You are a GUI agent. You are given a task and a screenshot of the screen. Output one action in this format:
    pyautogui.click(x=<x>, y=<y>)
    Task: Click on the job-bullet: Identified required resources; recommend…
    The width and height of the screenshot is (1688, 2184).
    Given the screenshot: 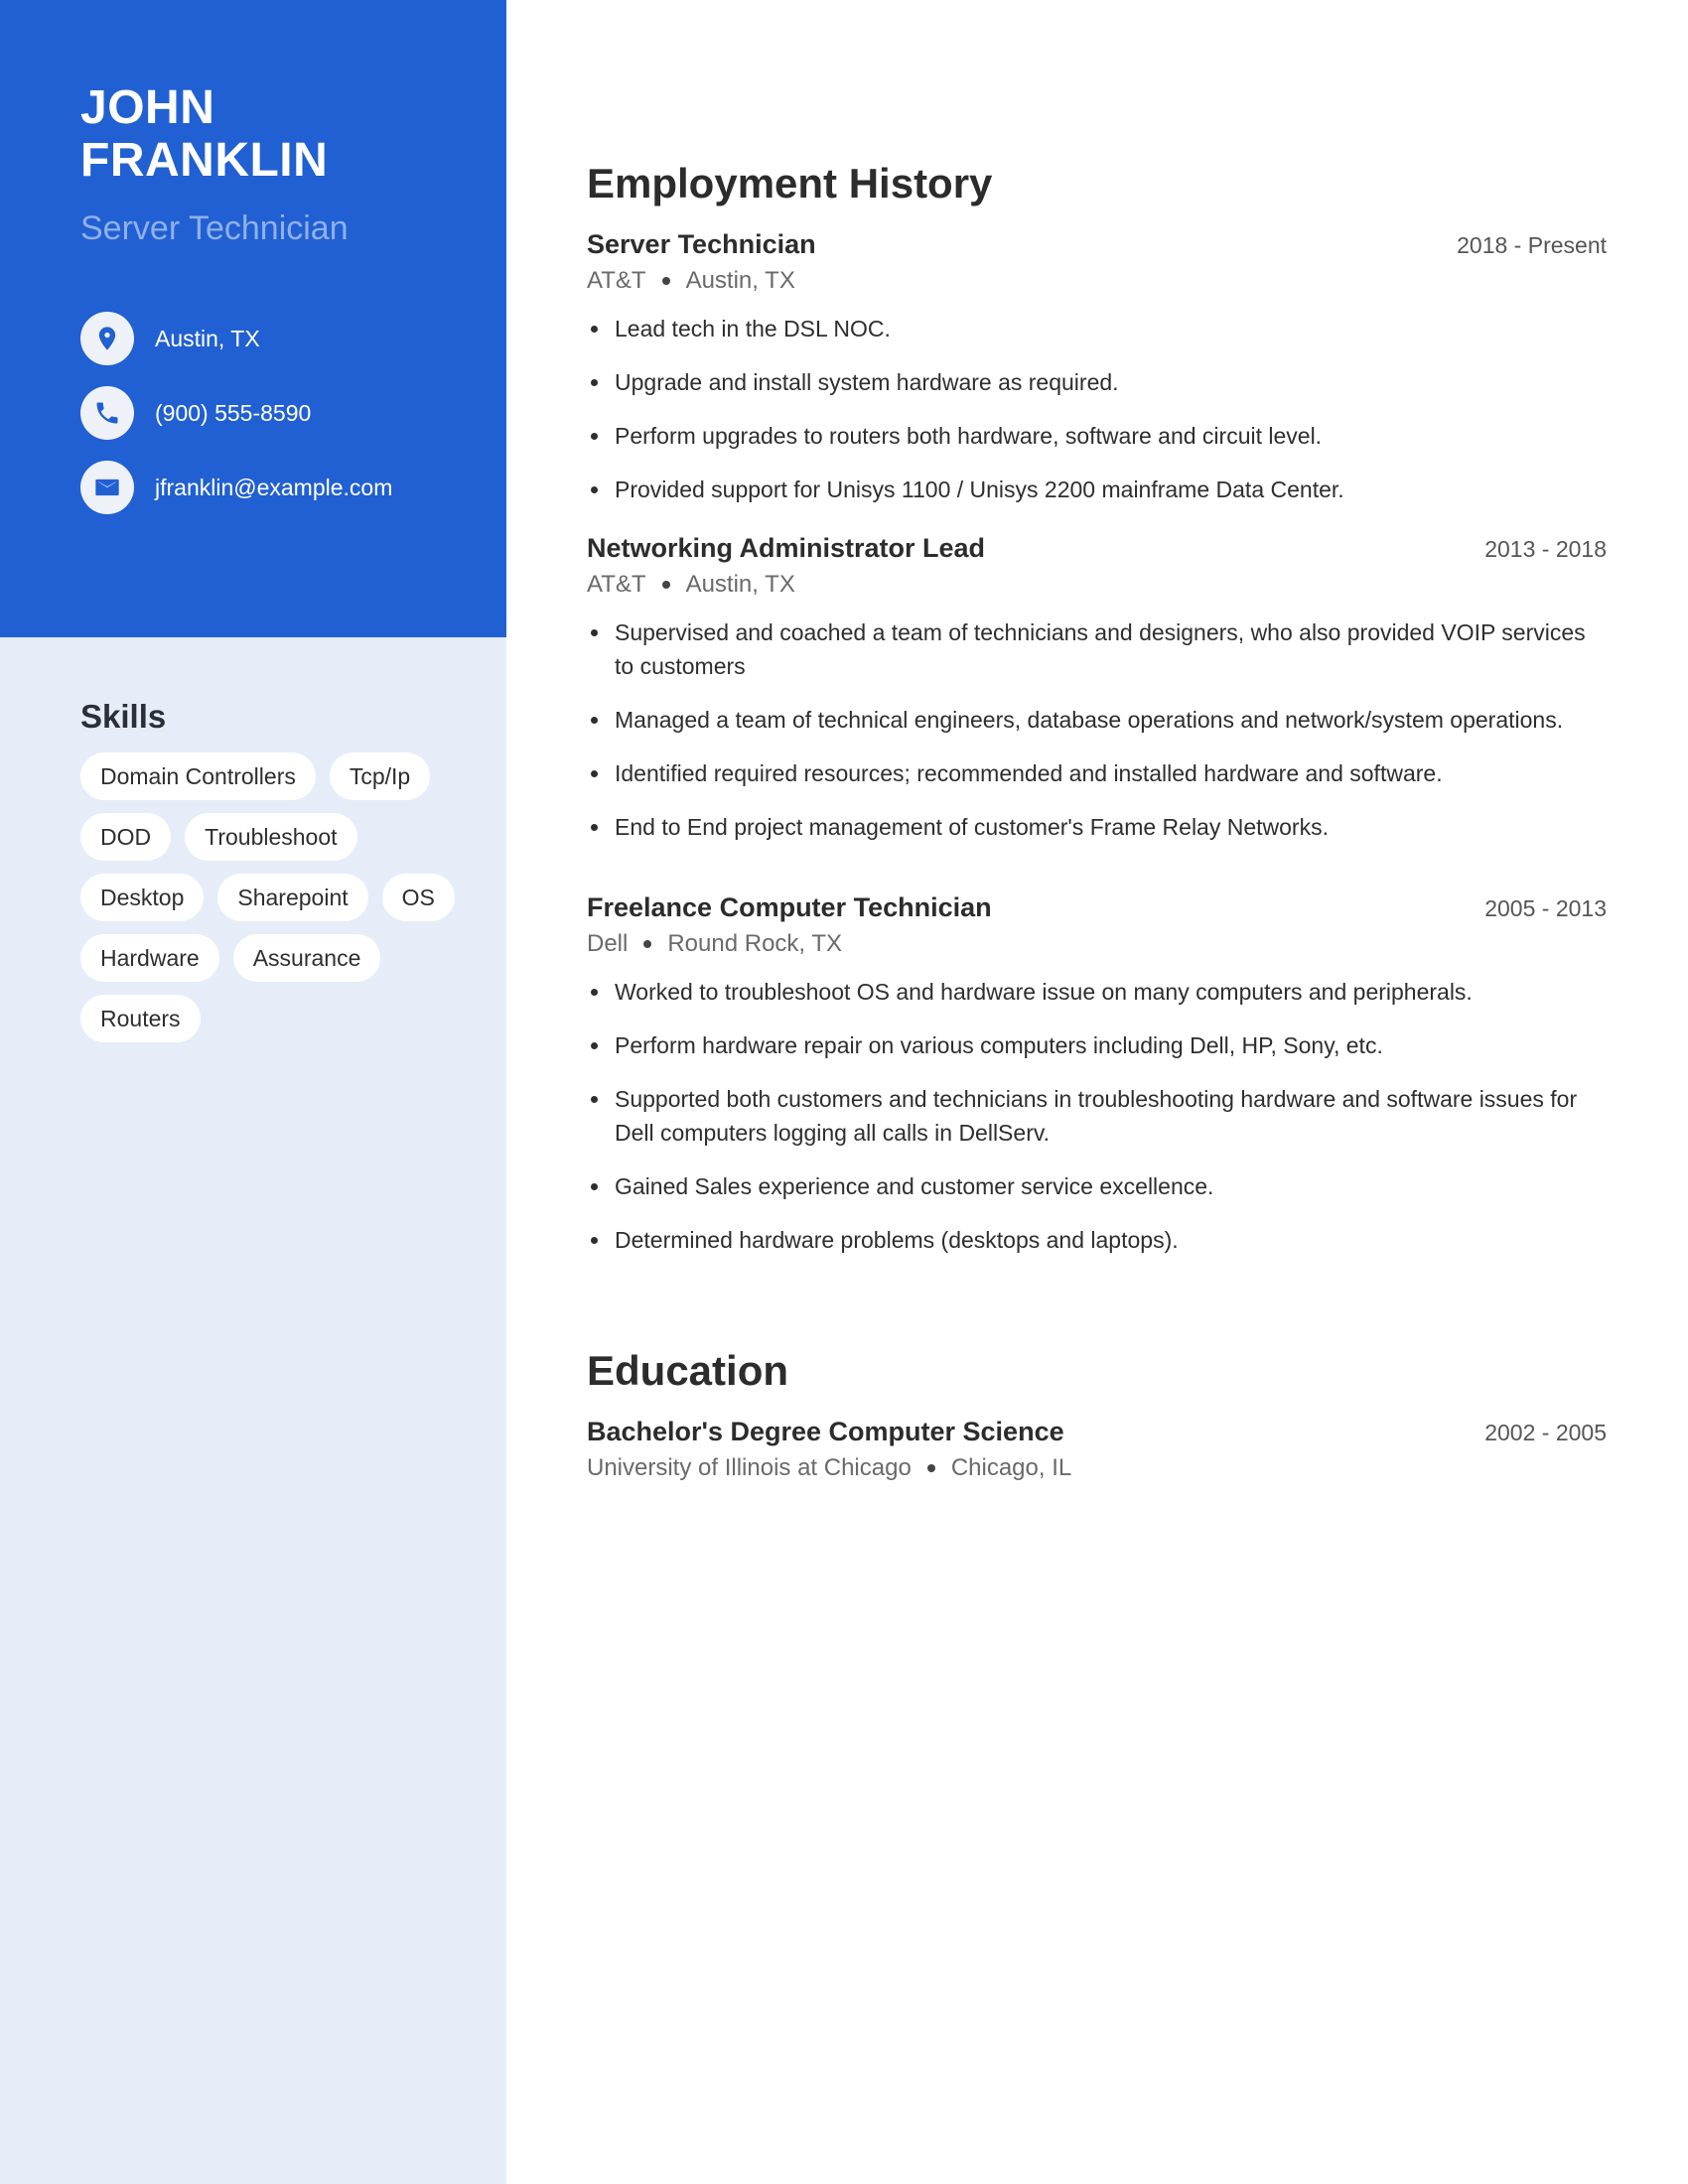 What is the action you would take?
    pyautogui.click(x=1097, y=773)
    